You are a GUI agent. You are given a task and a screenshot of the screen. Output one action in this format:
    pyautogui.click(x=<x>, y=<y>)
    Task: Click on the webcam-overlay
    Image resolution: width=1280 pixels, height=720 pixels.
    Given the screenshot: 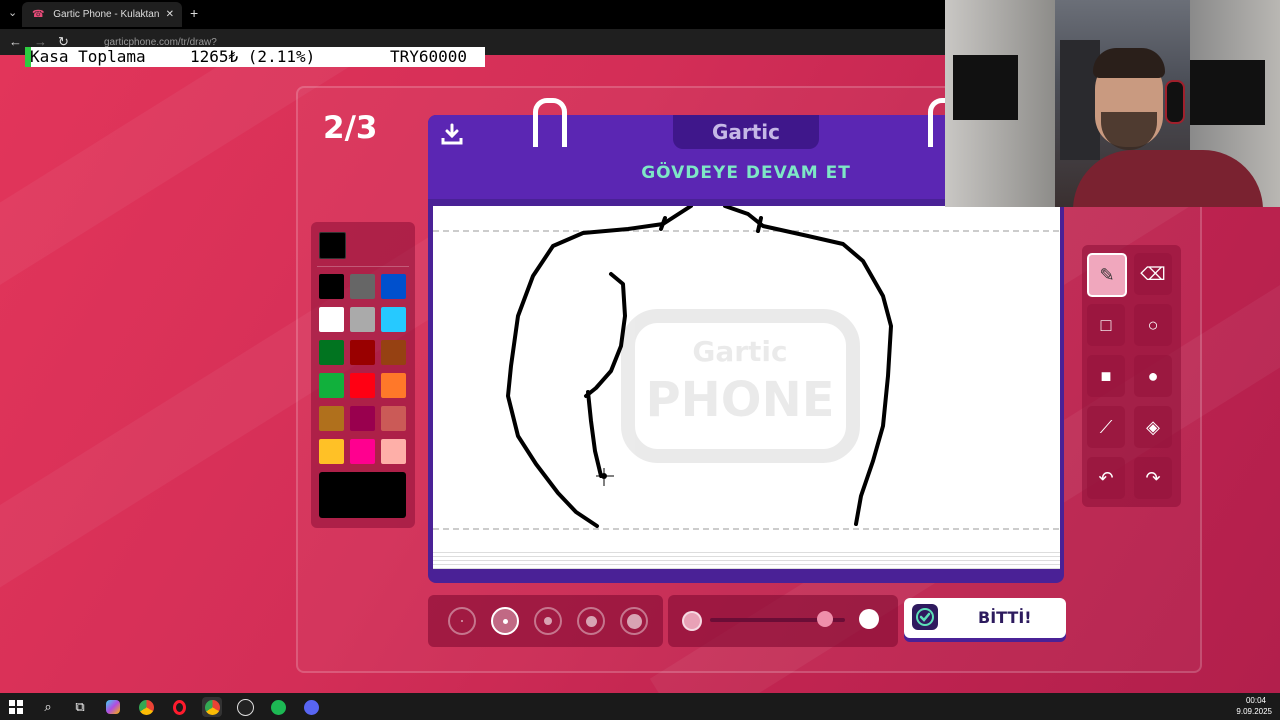 What is the action you would take?
    pyautogui.click(x=1112, y=103)
    